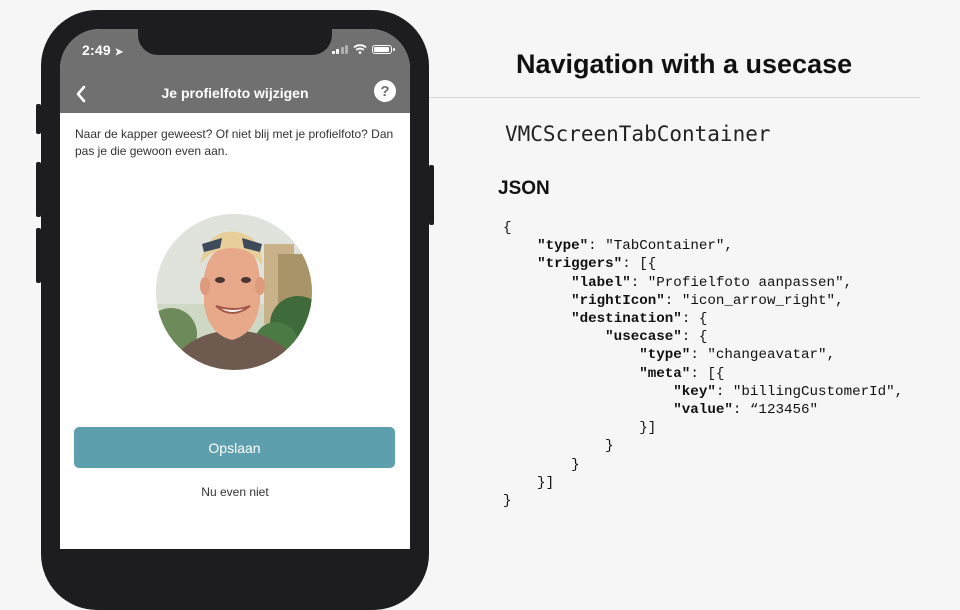 The image size is (960, 610). I want to click on profile-photo-image, so click(234, 292).